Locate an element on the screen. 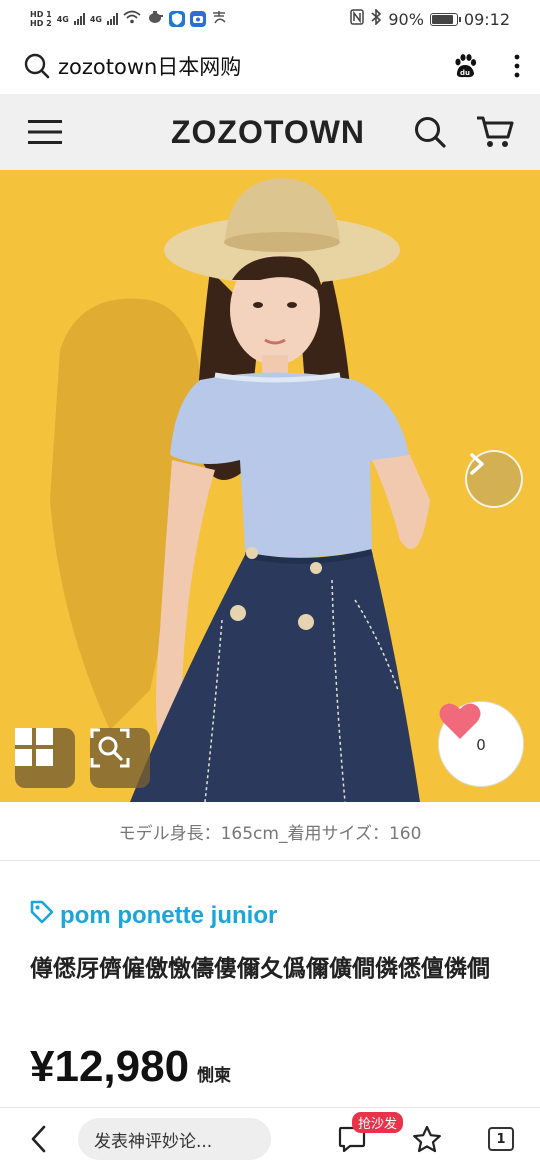 Image resolution: width=540 pixels, height=1170 pixels. bottom-actions: 抢沙发 1 is located at coordinates (426, 1132).